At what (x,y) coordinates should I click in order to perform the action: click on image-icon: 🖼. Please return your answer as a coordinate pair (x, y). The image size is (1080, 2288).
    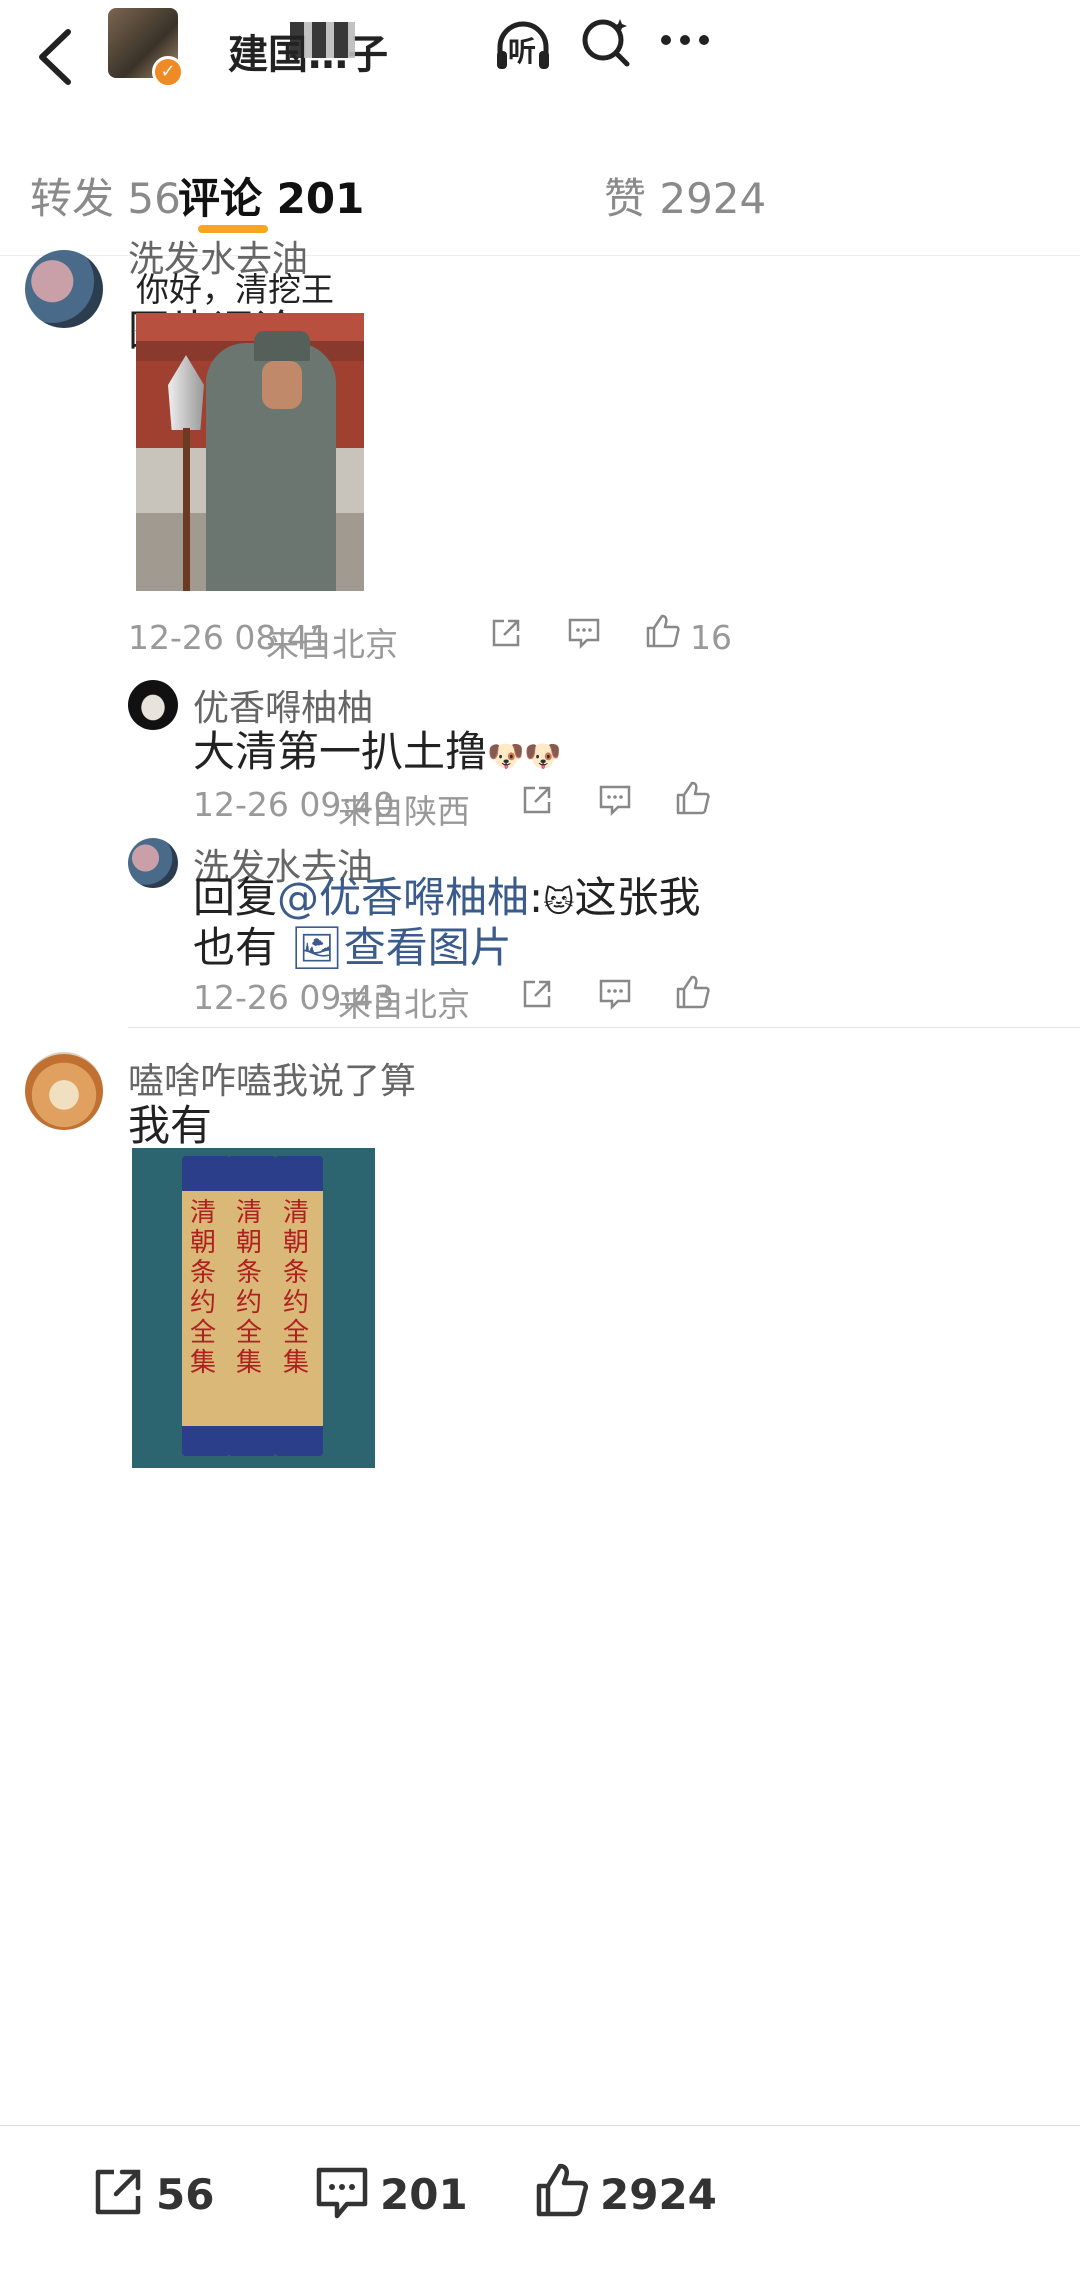
    Looking at the image, I should click on (317, 947).